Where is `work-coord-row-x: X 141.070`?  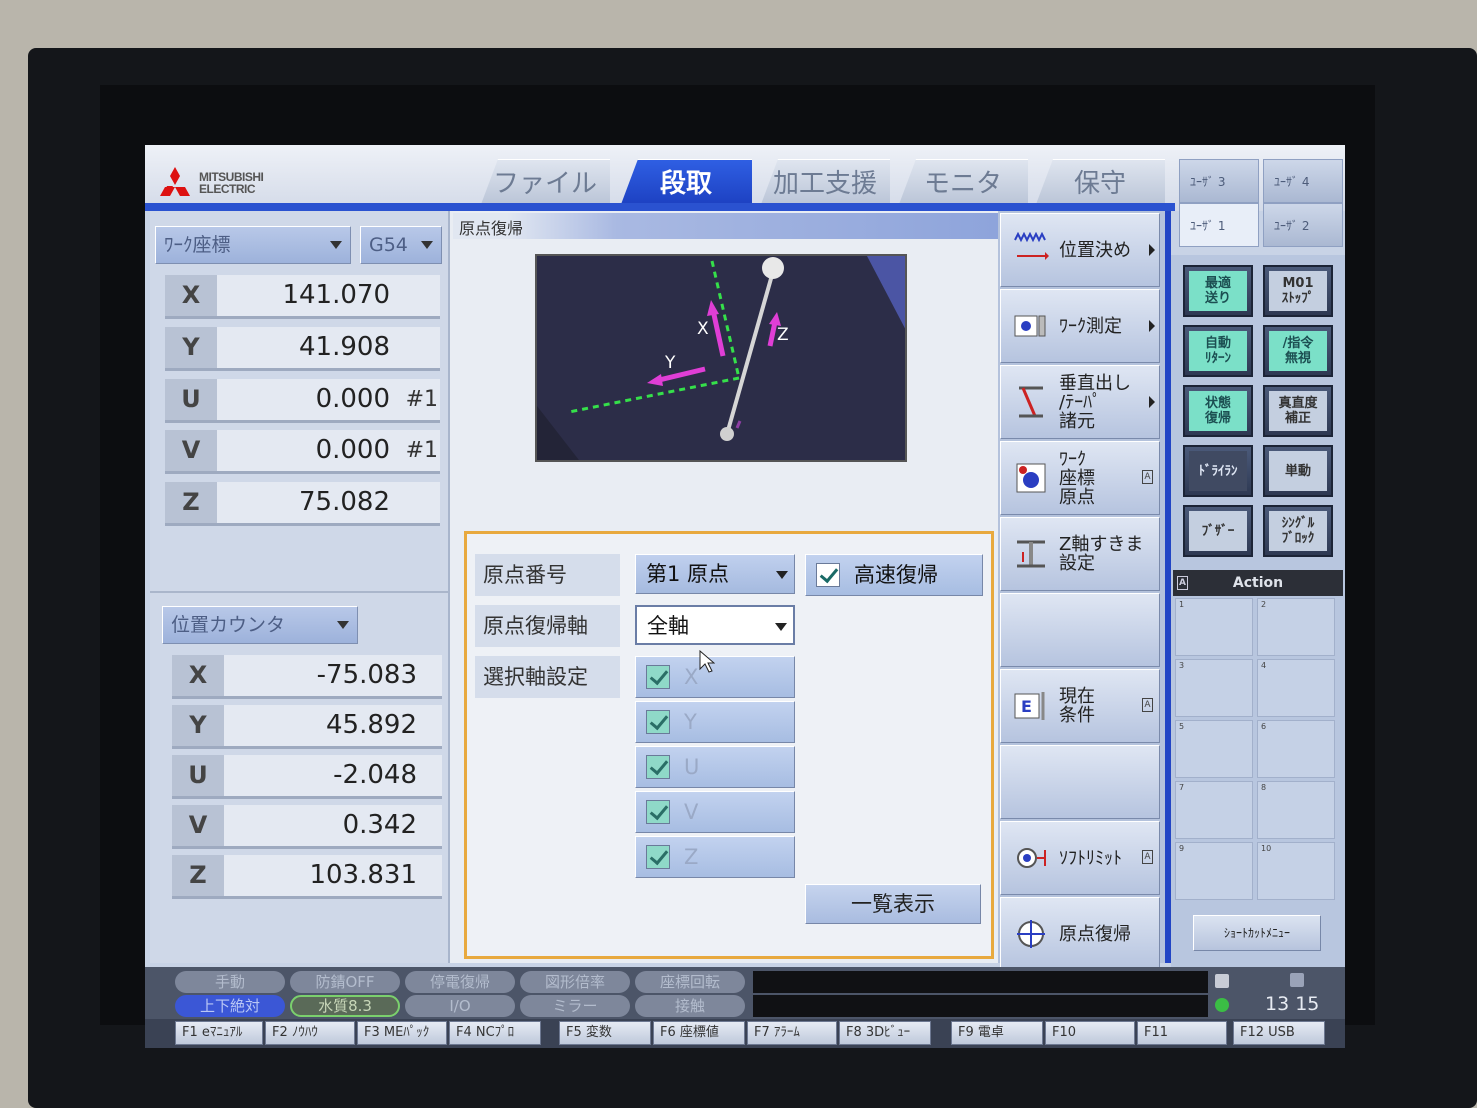
work-coord-row-x: X 141.070 is located at coordinates (302, 297).